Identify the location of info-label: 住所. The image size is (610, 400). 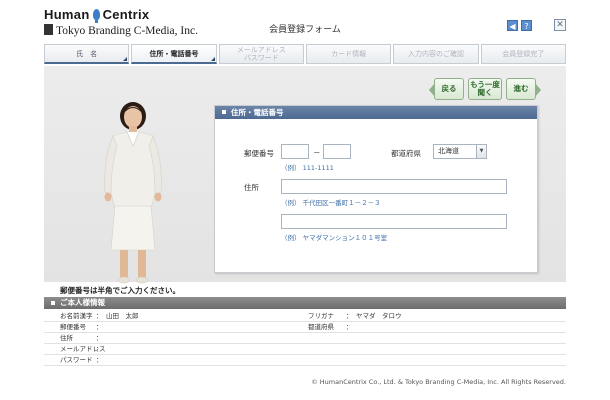
(66, 338).